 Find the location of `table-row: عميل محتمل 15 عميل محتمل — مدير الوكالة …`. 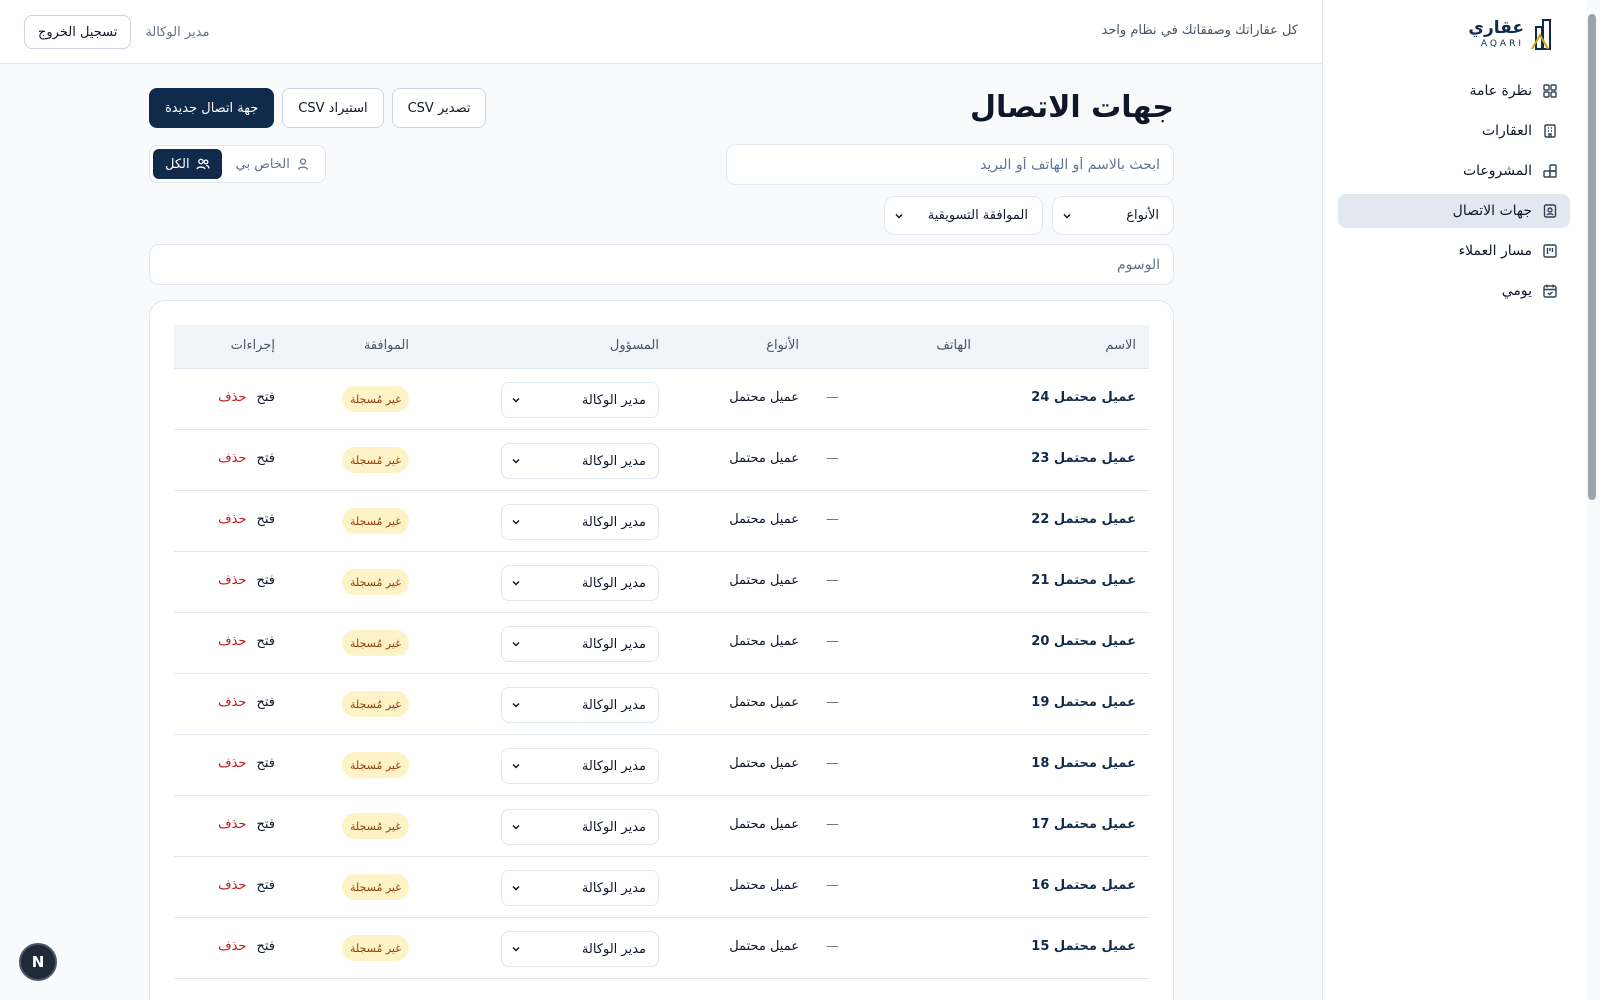

table-row: عميل محتمل 15 عميل محتمل — مدير الوكالة … is located at coordinates (661, 948).